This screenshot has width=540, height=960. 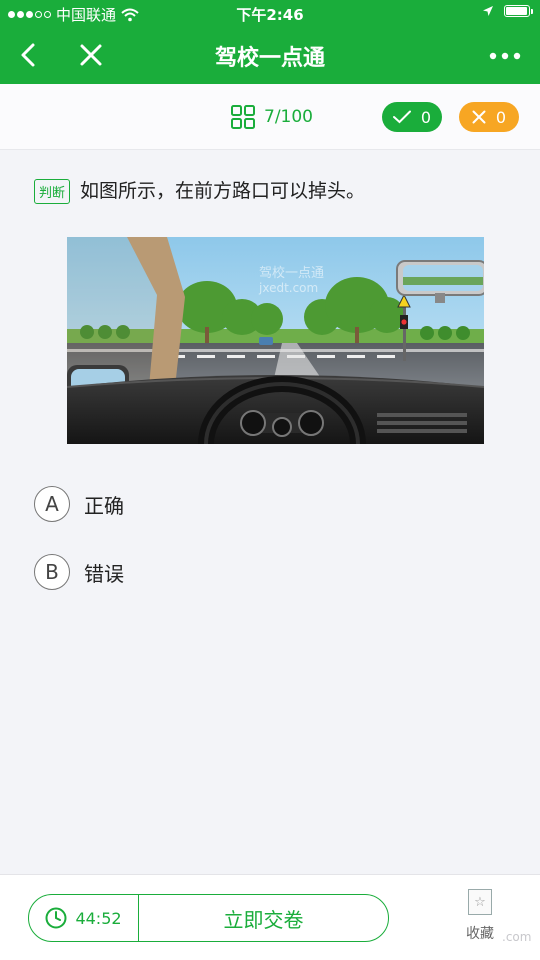 What do you see at coordinates (56, 918) in the screenshot?
I see `clock-icon` at bounding box center [56, 918].